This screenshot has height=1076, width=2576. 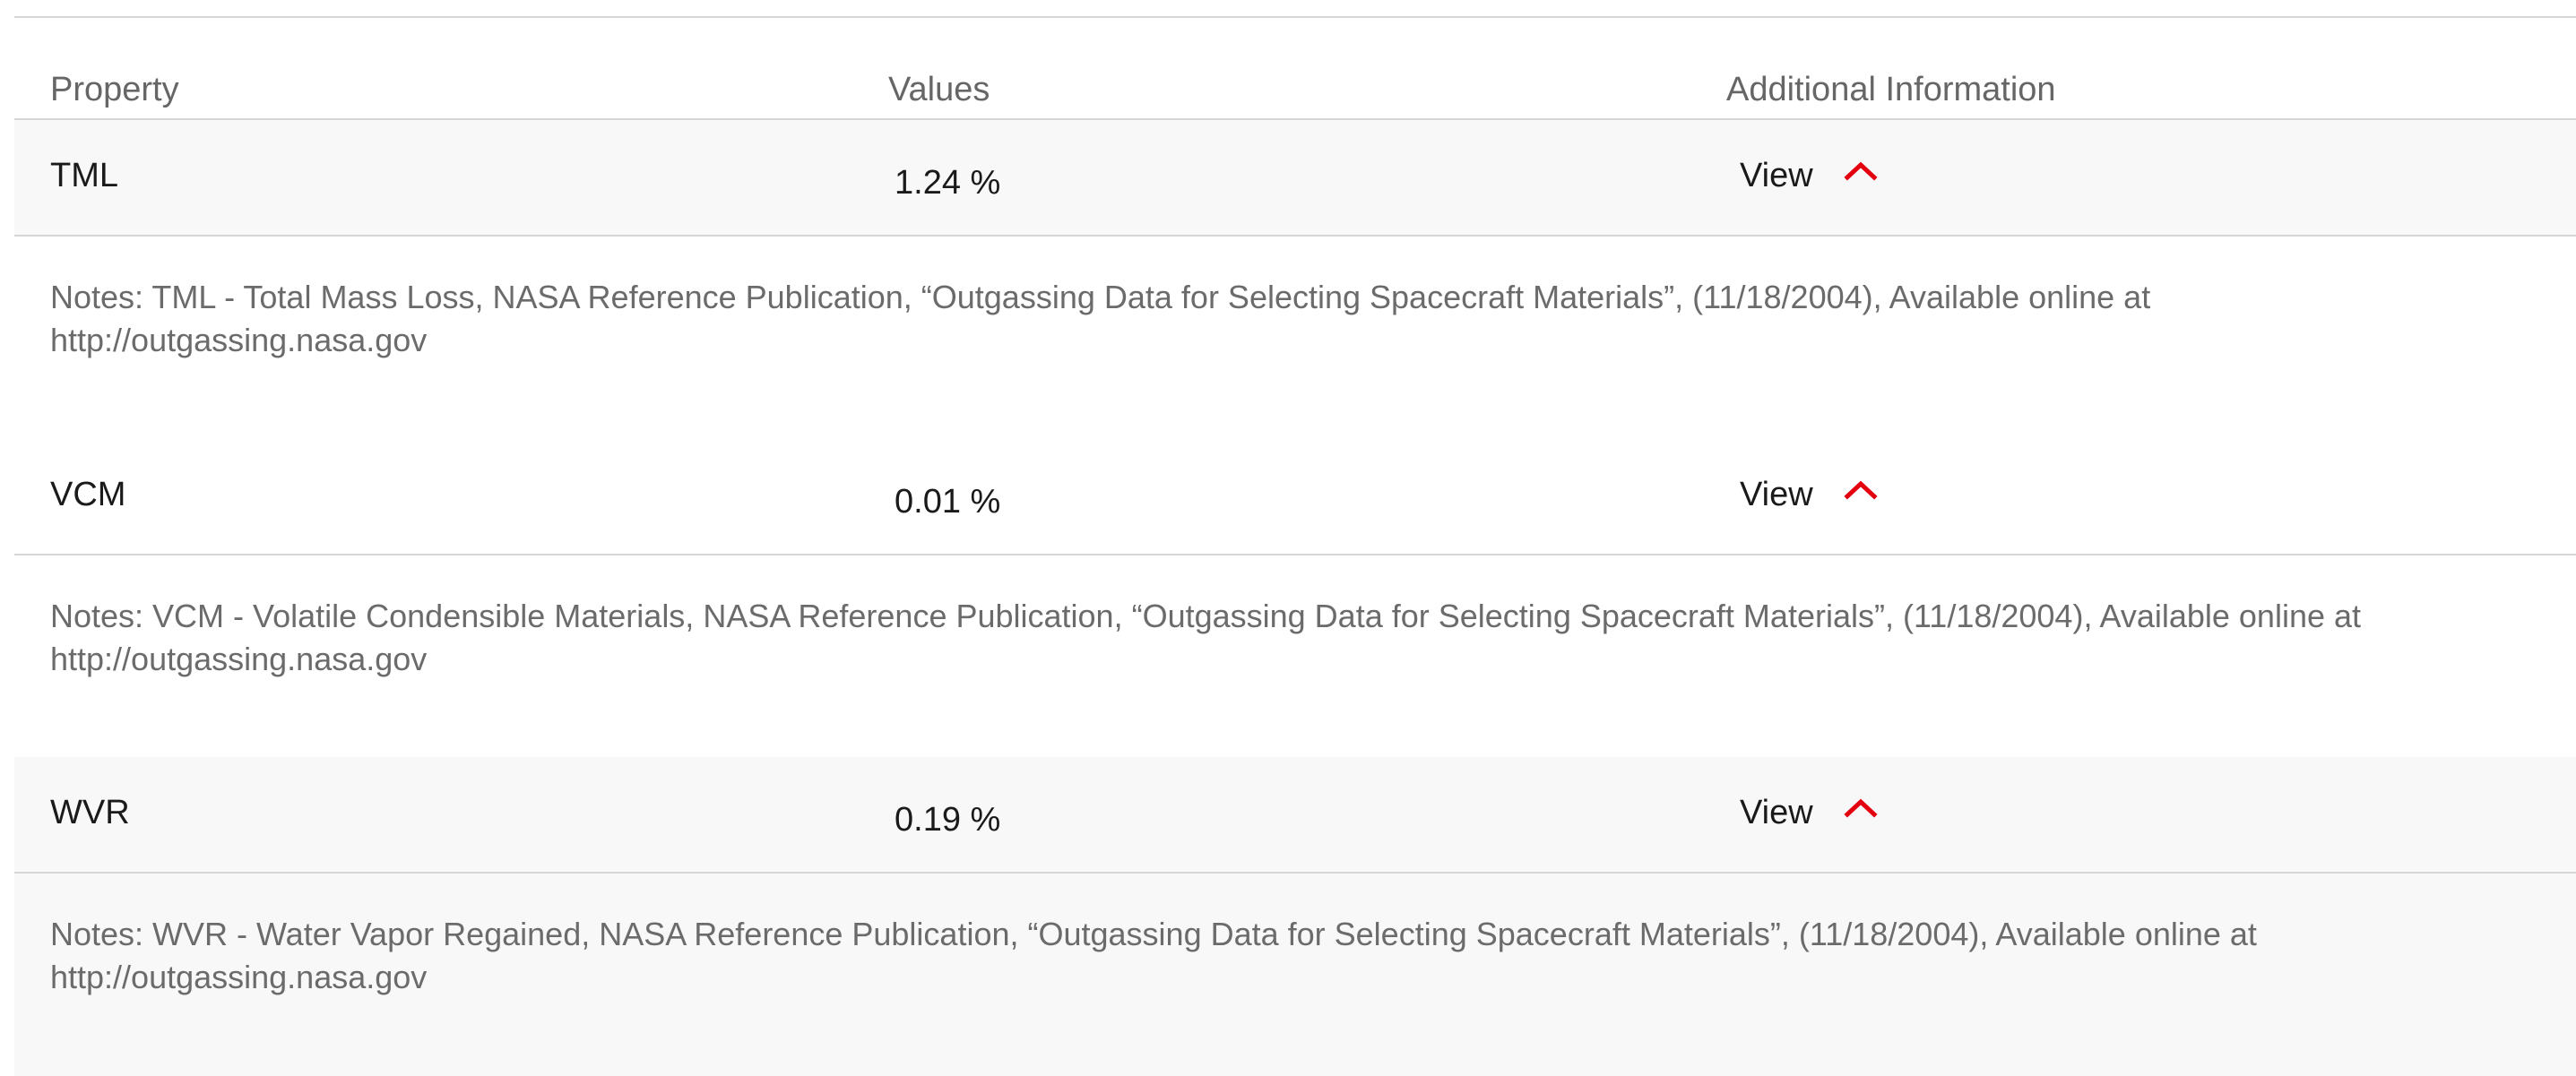 I want to click on property-value: 0.01 %, so click(x=948, y=502).